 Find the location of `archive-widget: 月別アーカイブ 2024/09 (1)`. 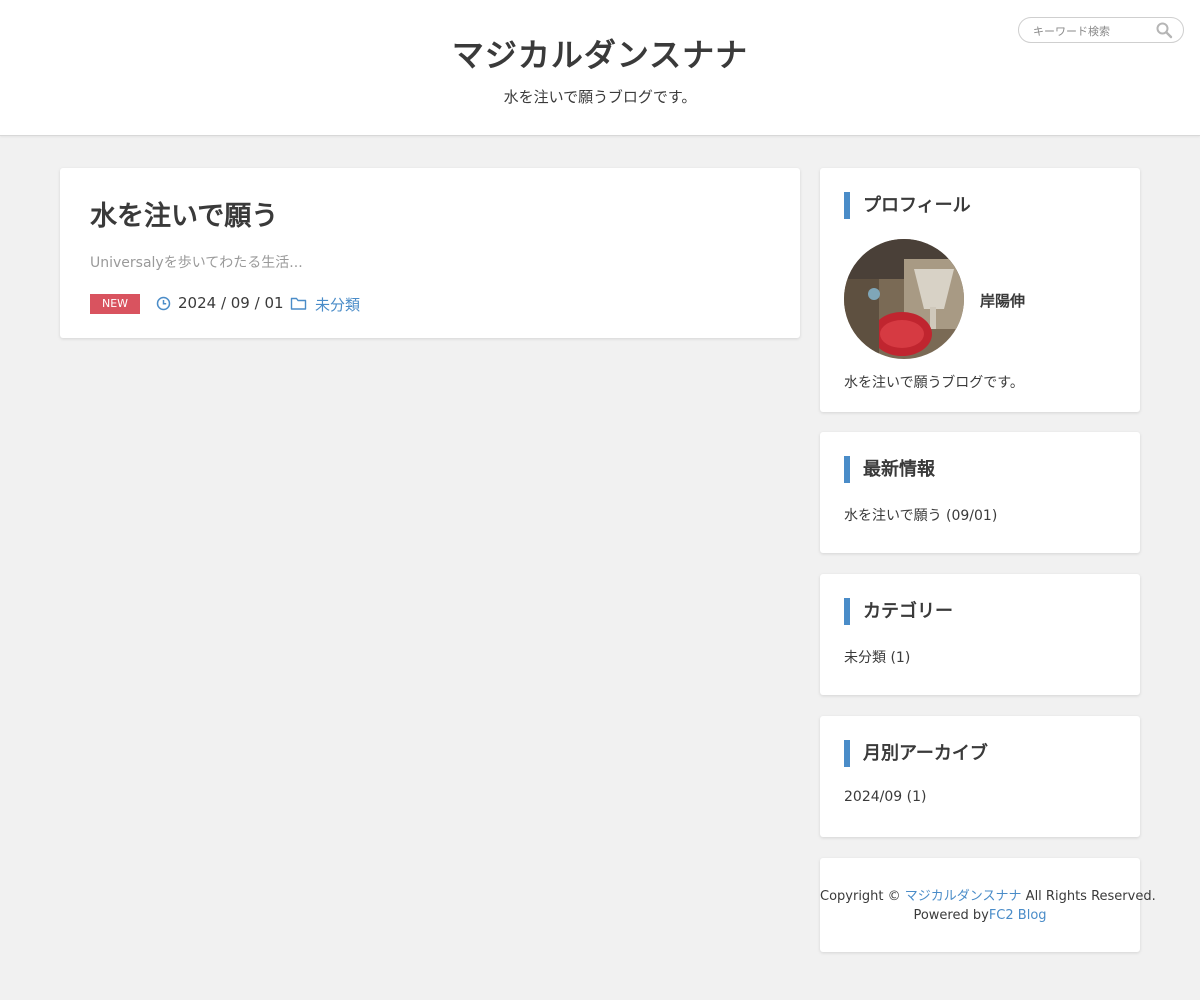

archive-widget: 月別アーカイブ 2024/09 (1) is located at coordinates (980, 776).